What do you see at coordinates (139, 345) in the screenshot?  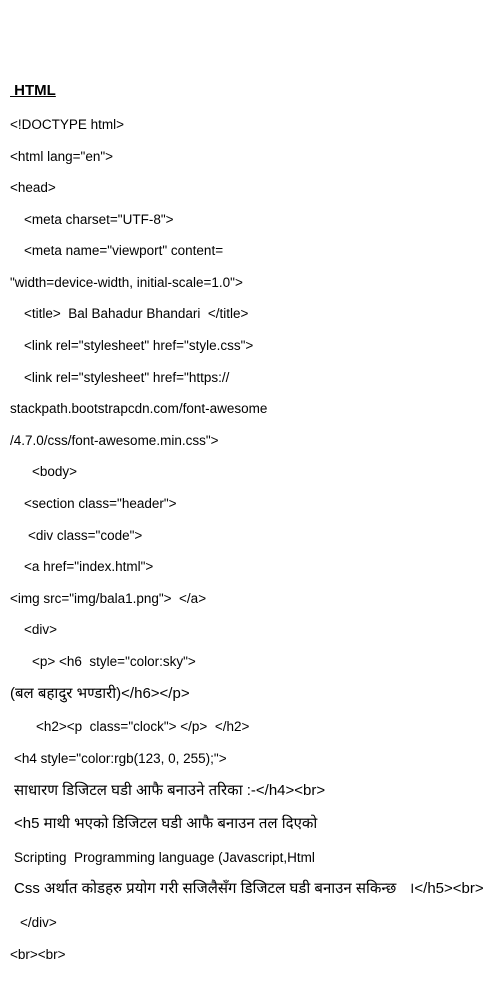 I see `code-line: <link rel="stylesheet" href="style.css">` at bounding box center [139, 345].